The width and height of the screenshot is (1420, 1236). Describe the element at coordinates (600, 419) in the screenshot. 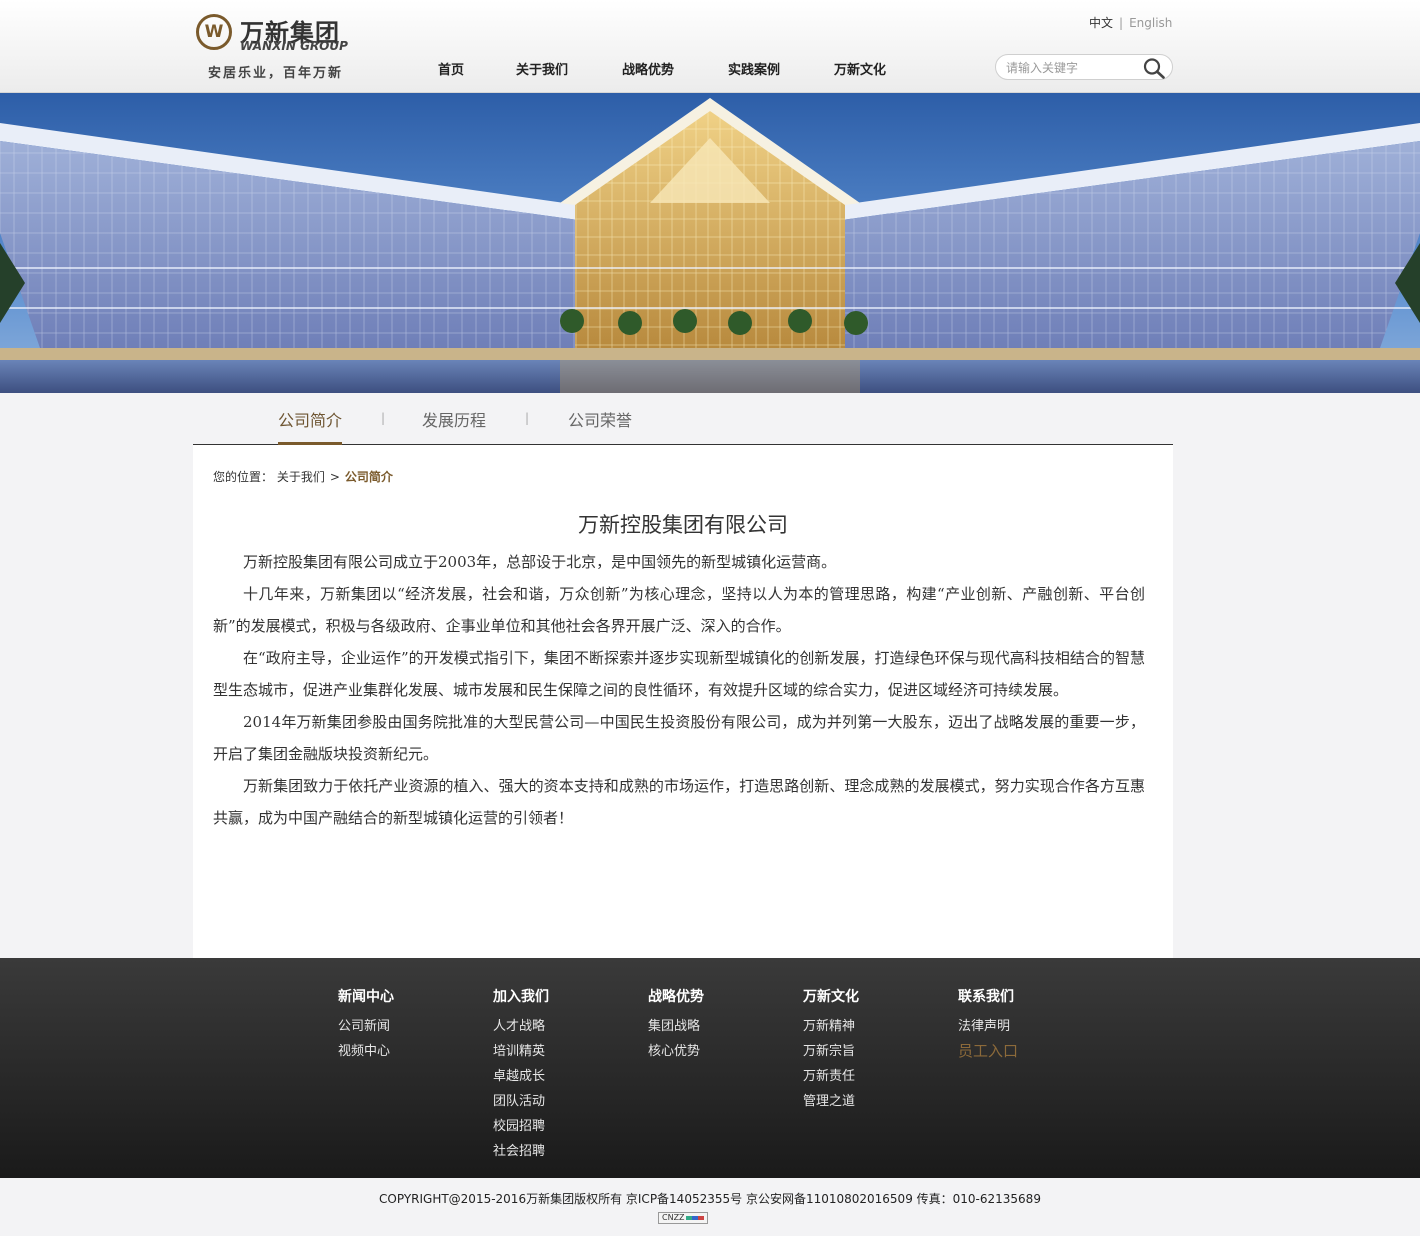

I see `tab-honors: 公司荣誉` at that location.